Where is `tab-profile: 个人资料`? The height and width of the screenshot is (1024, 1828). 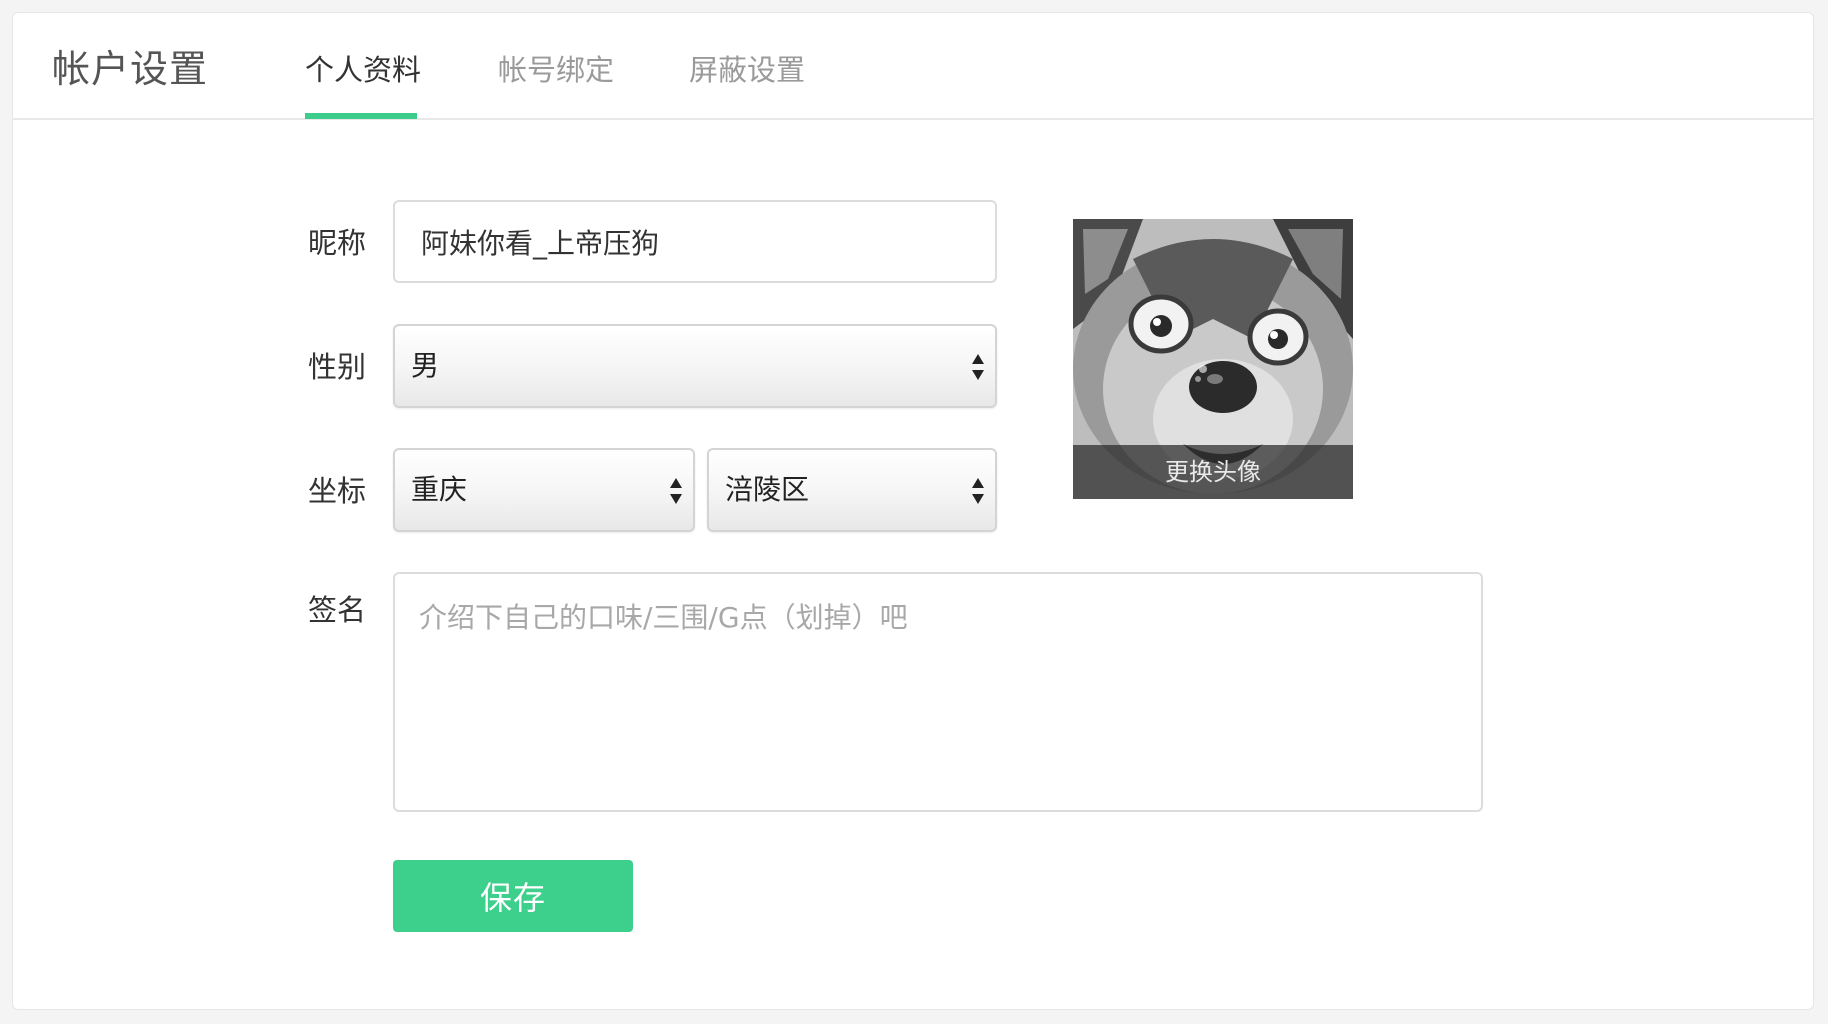 tab-profile: 个人资料 is located at coordinates (363, 70).